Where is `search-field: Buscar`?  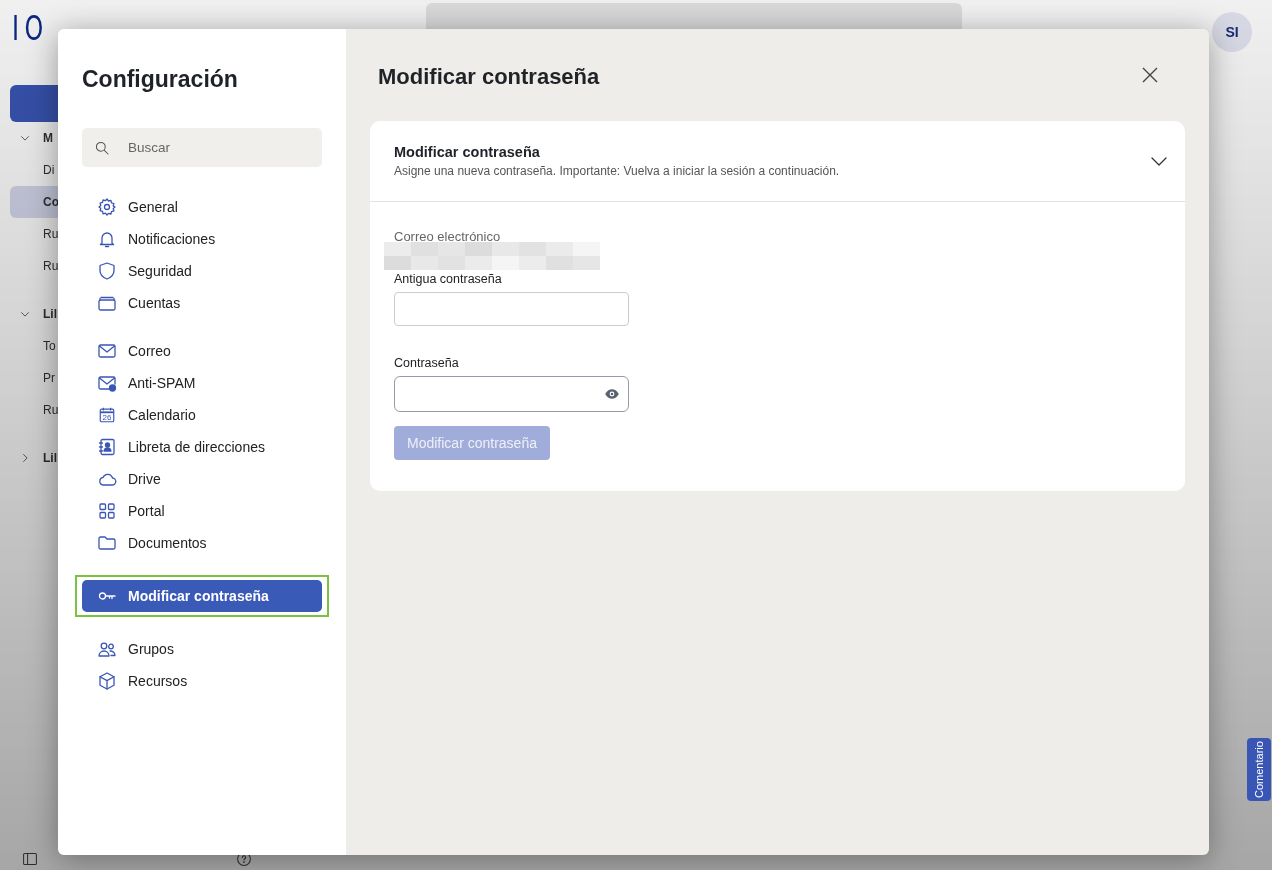 search-field: Buscar is located at coordinates (202, 147).